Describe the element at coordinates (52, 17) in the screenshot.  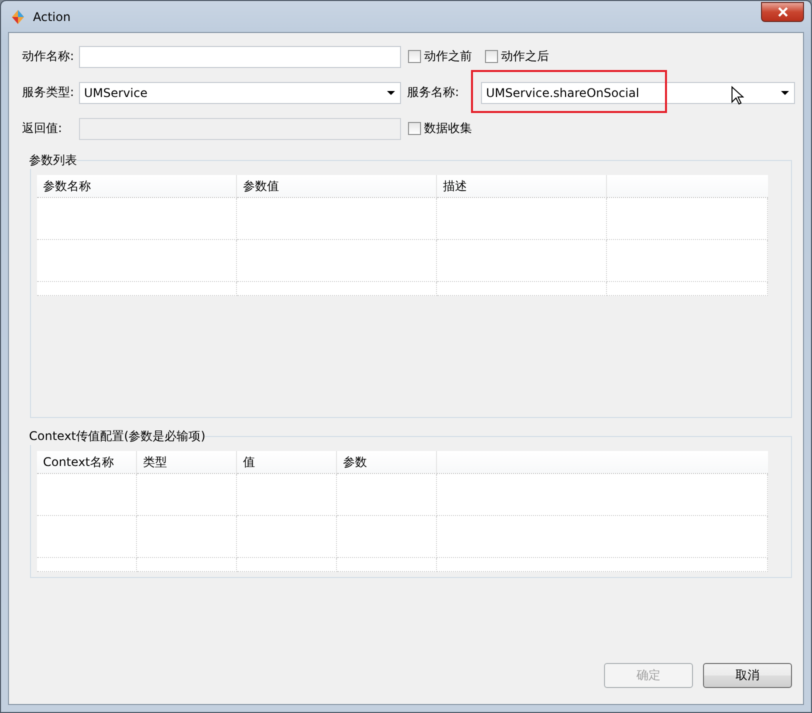
I see `window-title: Action` at that location.